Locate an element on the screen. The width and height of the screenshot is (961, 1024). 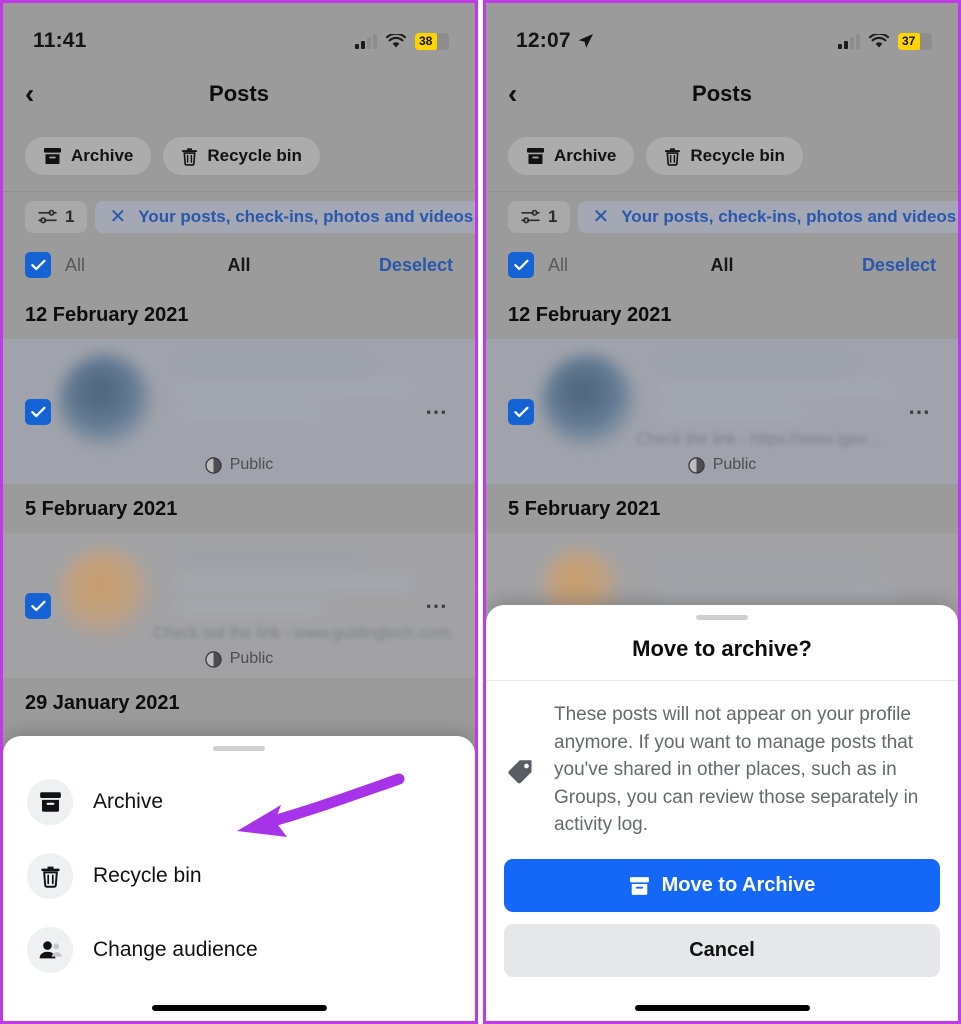
nav-bar-left: ‹ Posts is located at coordinates (239, 94).